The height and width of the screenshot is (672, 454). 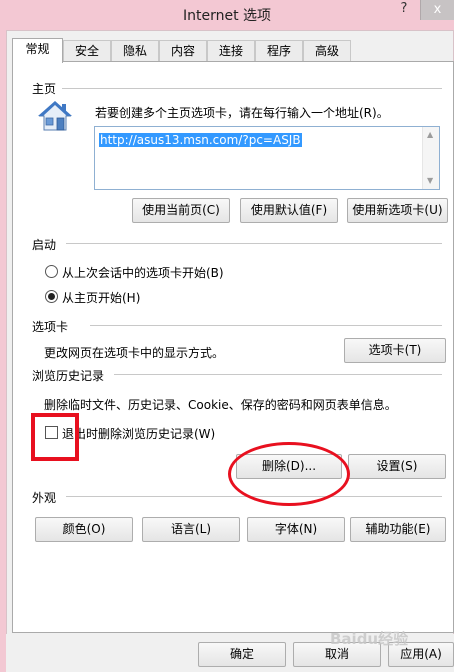 I want to click on tabs-settings-button: 选项卡(T), so click(x=395, y=350).